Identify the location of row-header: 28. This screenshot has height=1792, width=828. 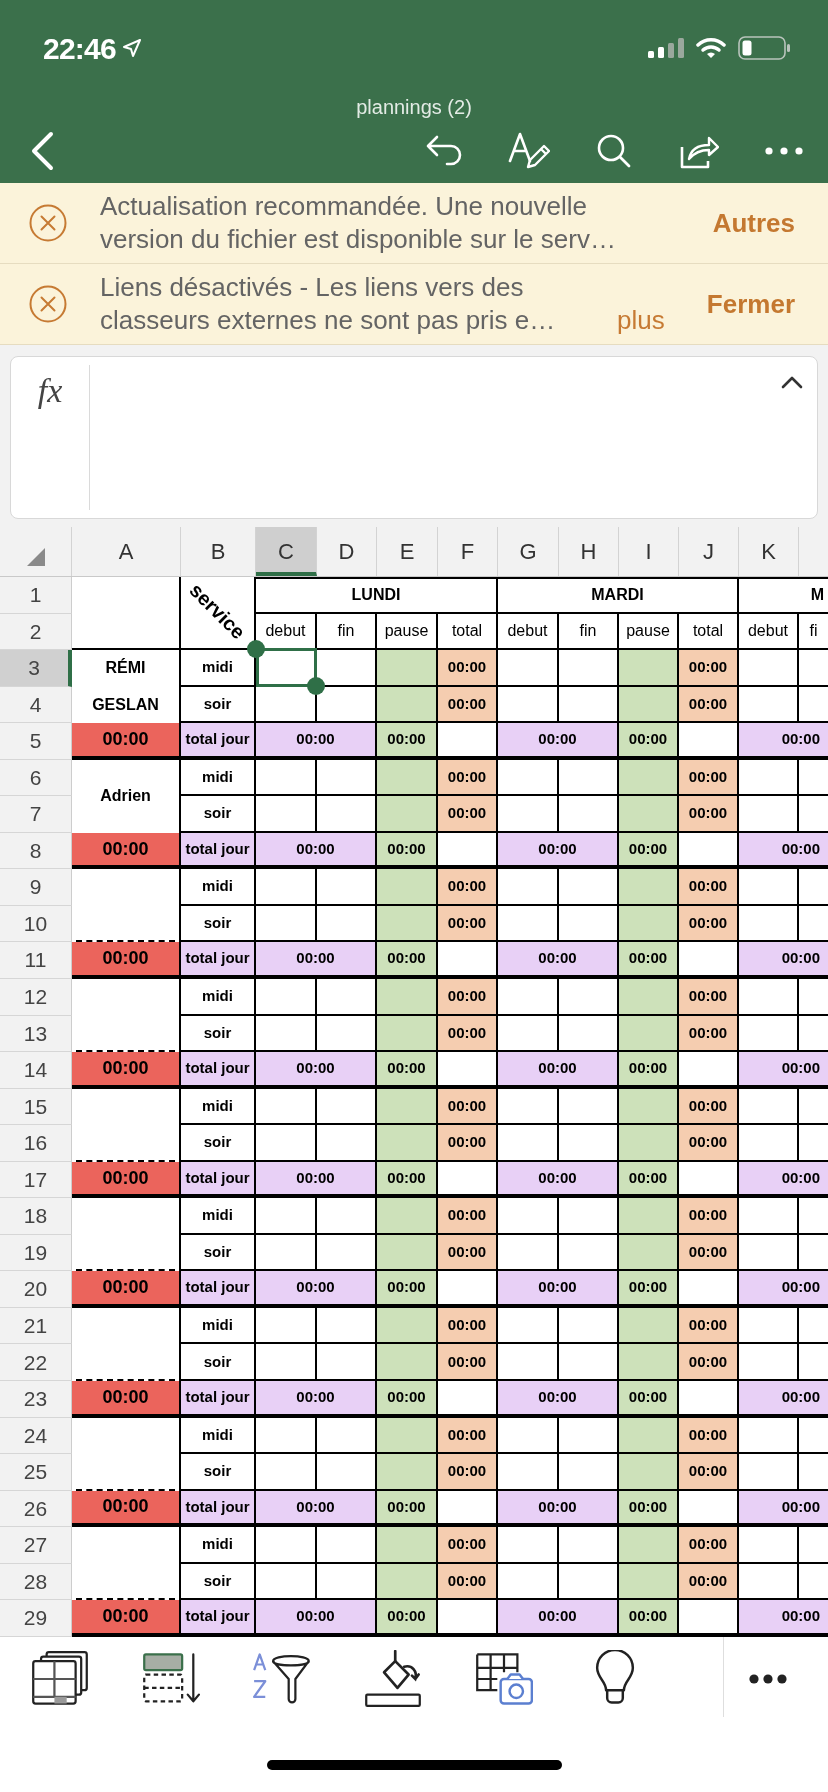
(36, 1582).